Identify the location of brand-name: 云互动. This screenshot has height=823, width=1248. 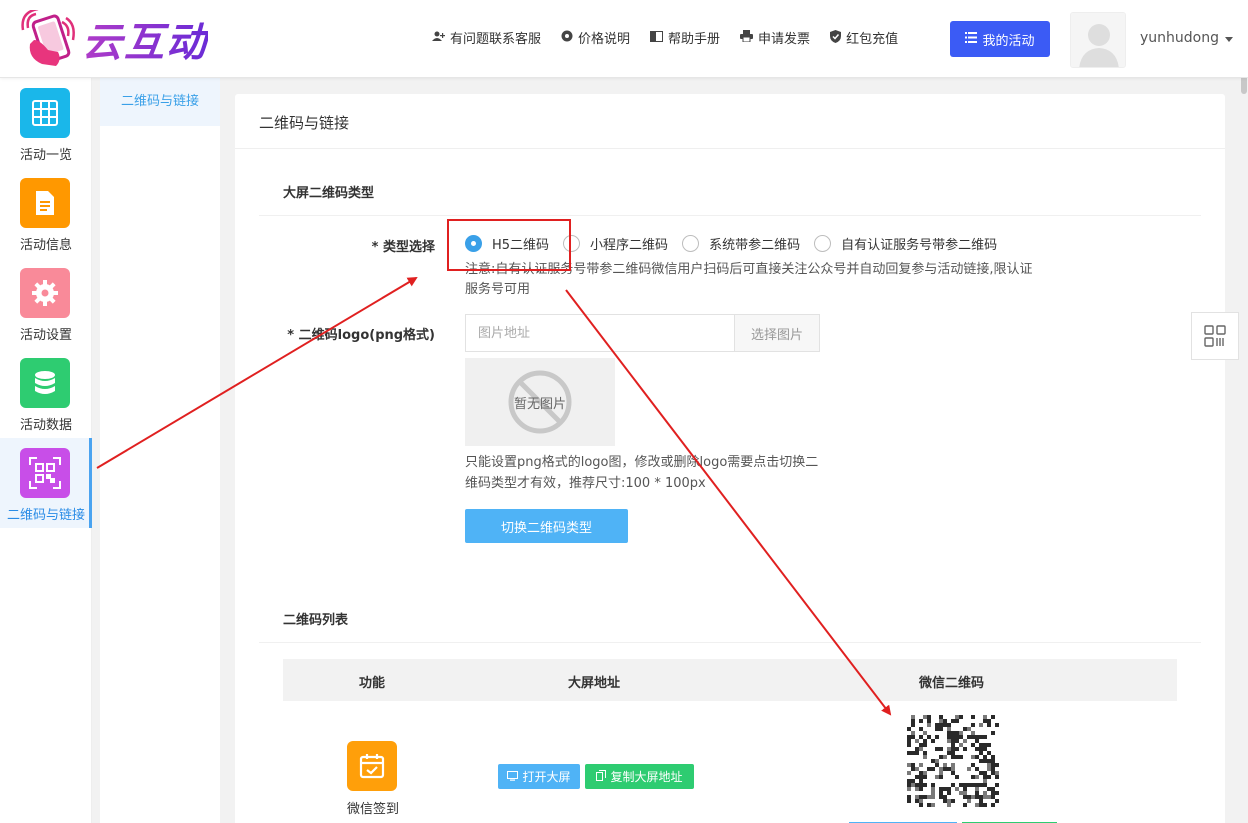
(145, 39).